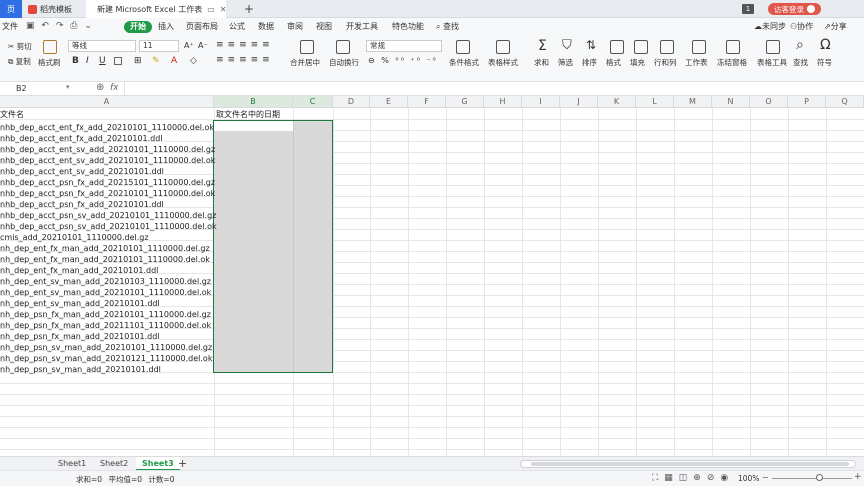 The width and height of the screenshot is (864, 486). I want to click on column-header-e: E, so click(389, 102).